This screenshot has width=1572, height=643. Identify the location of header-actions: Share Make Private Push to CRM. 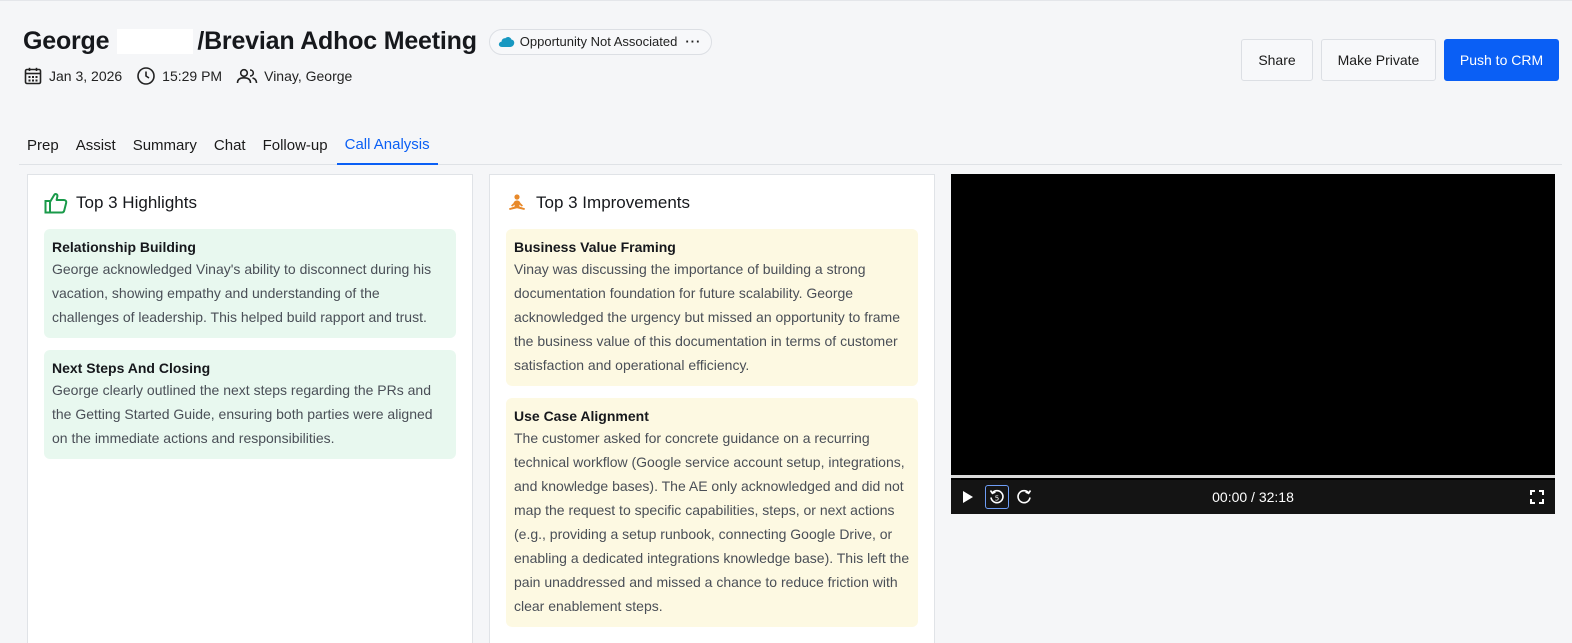
(1396, 60).